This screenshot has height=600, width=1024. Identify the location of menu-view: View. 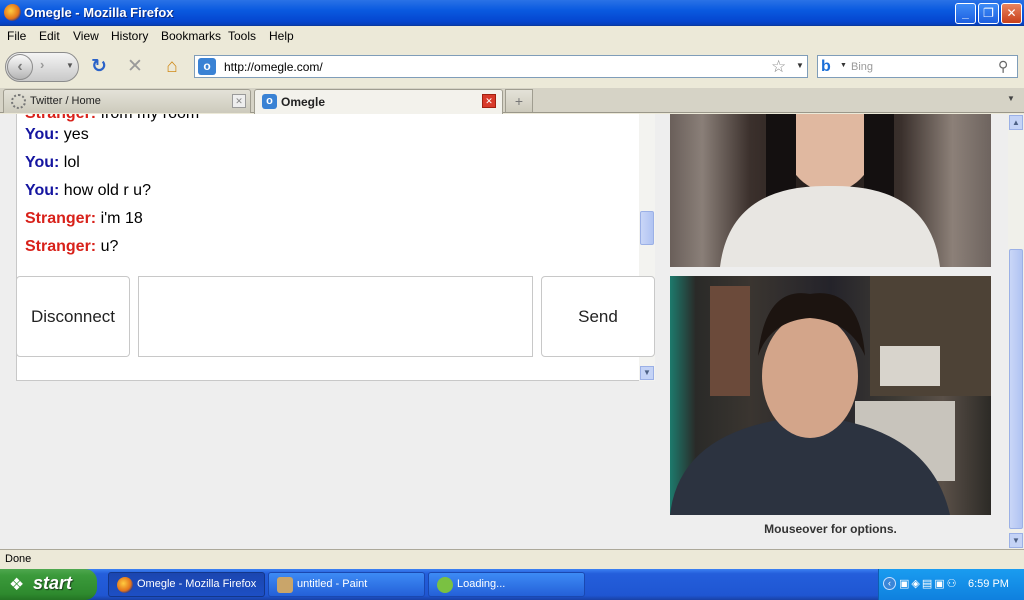
(86, 36).